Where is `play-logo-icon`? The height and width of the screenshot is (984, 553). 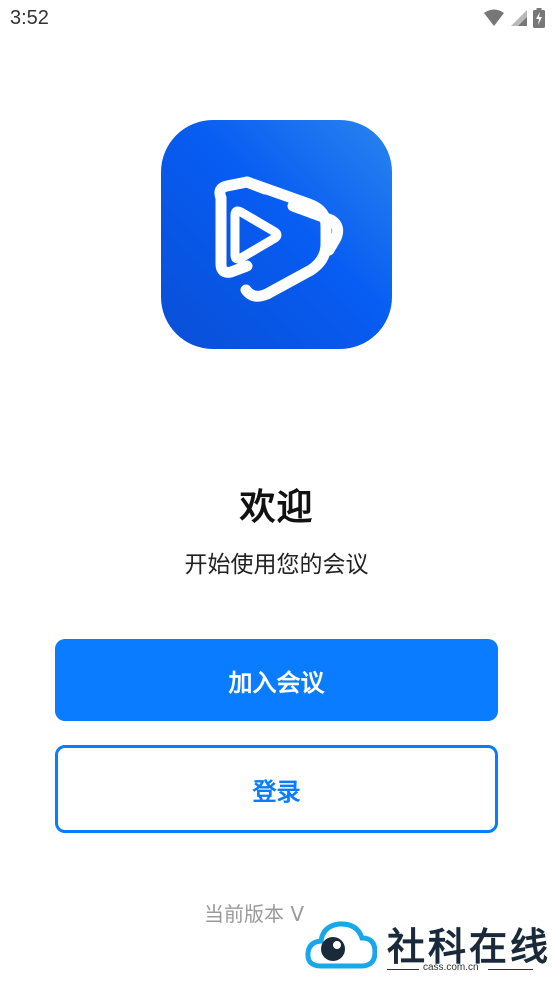 play-logo-icon is located at coordinates (276, 234).